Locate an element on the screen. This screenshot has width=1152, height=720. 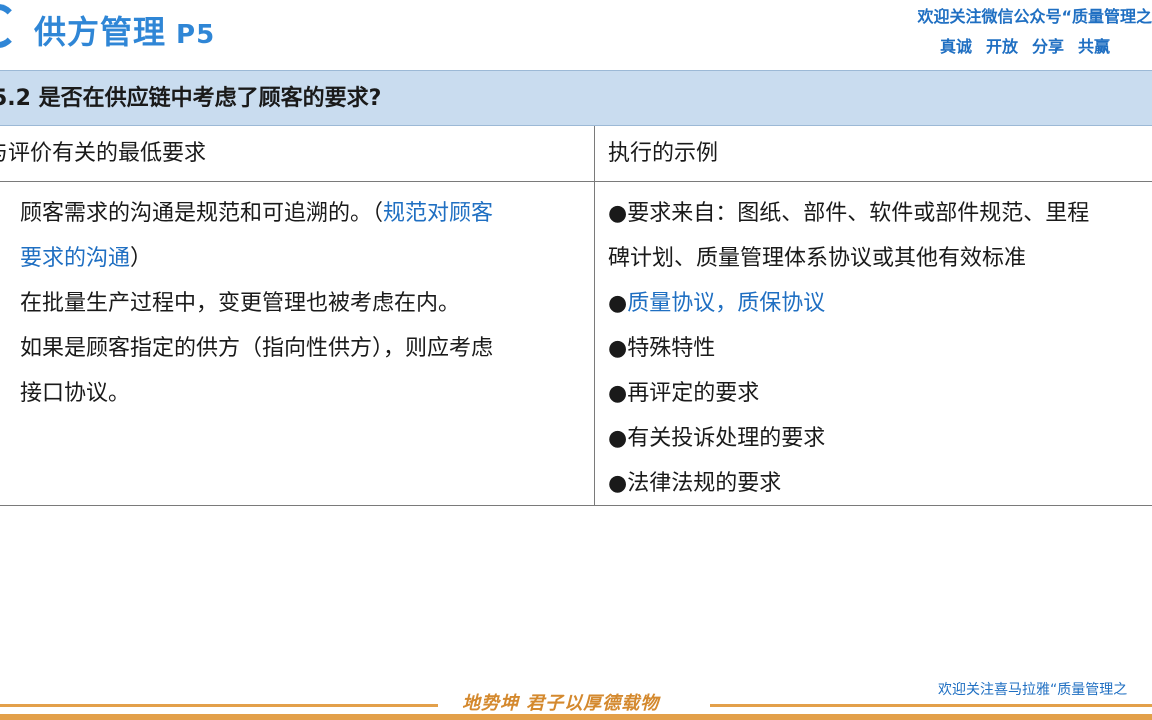
requirement-line: 顾客需求的沟通是规范和可追溯的。（规范对顾客 is located at coordinates (300, 213).